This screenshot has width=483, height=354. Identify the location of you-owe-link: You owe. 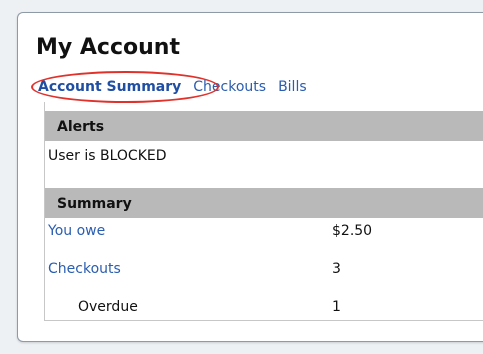
(76, 231).